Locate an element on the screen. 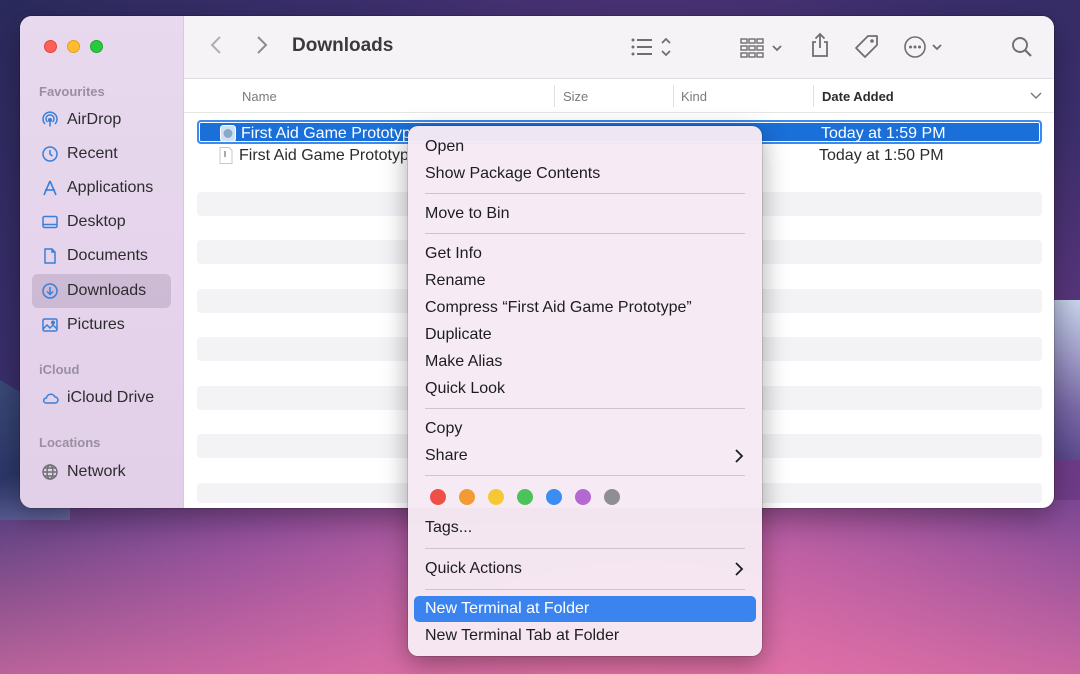 Image resolution: width=1080 pixels, height=674 pixels. tag-button is located at coordinates (867, 47).